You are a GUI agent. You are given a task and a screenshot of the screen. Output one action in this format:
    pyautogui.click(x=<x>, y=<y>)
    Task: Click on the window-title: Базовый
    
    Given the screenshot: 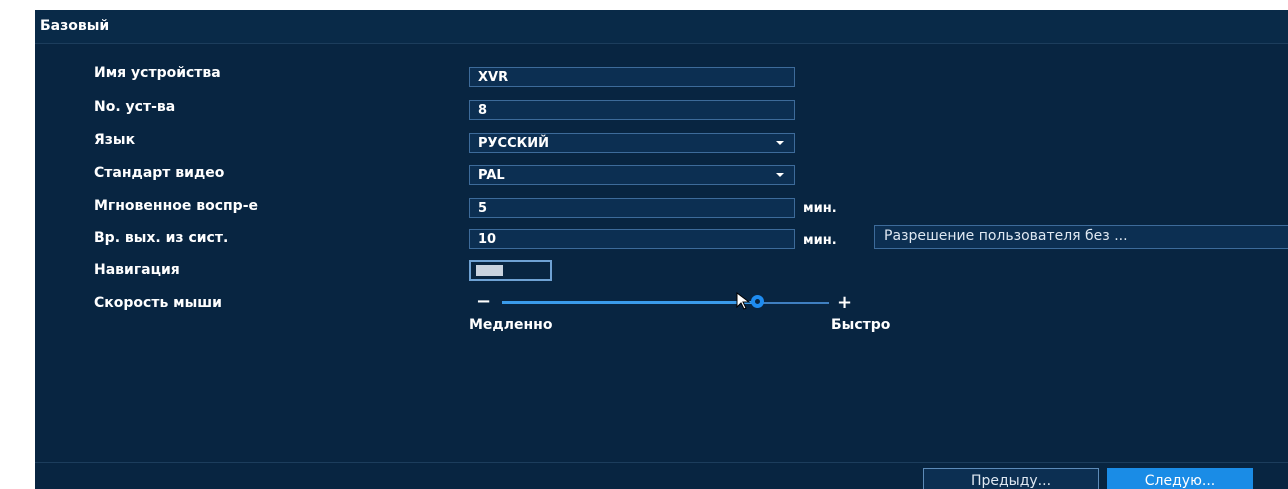 What is the action you would take?
    pyautogui.click(x=75, y=26)
    